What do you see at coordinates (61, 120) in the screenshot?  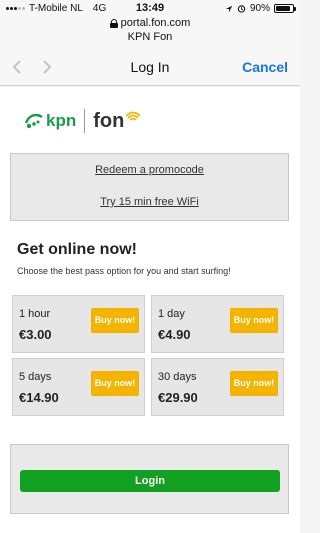 I see `kpn-wordmark: kpn` at bounding box center [61, 120].